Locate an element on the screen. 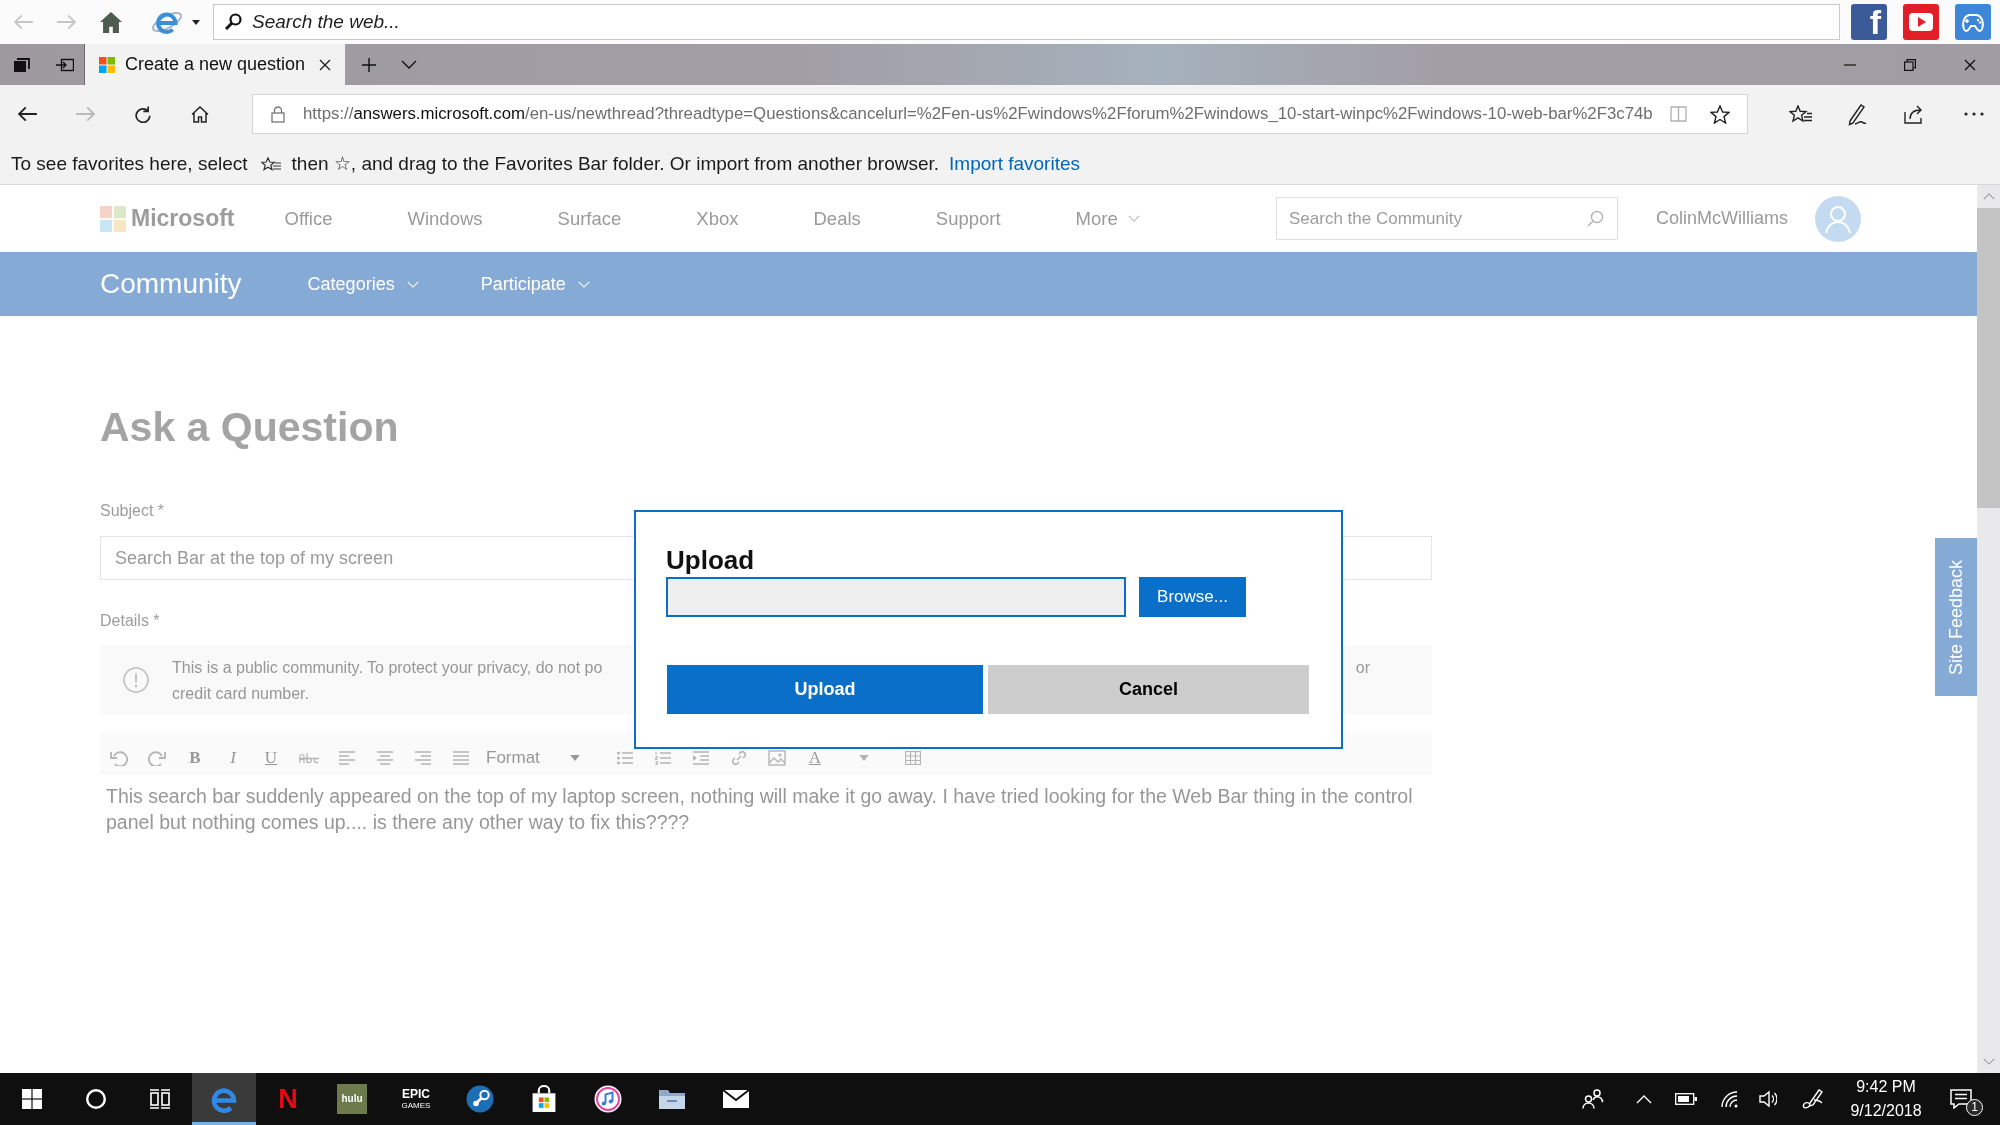  disc-logo-icon is located at coordinates (480, 1099).